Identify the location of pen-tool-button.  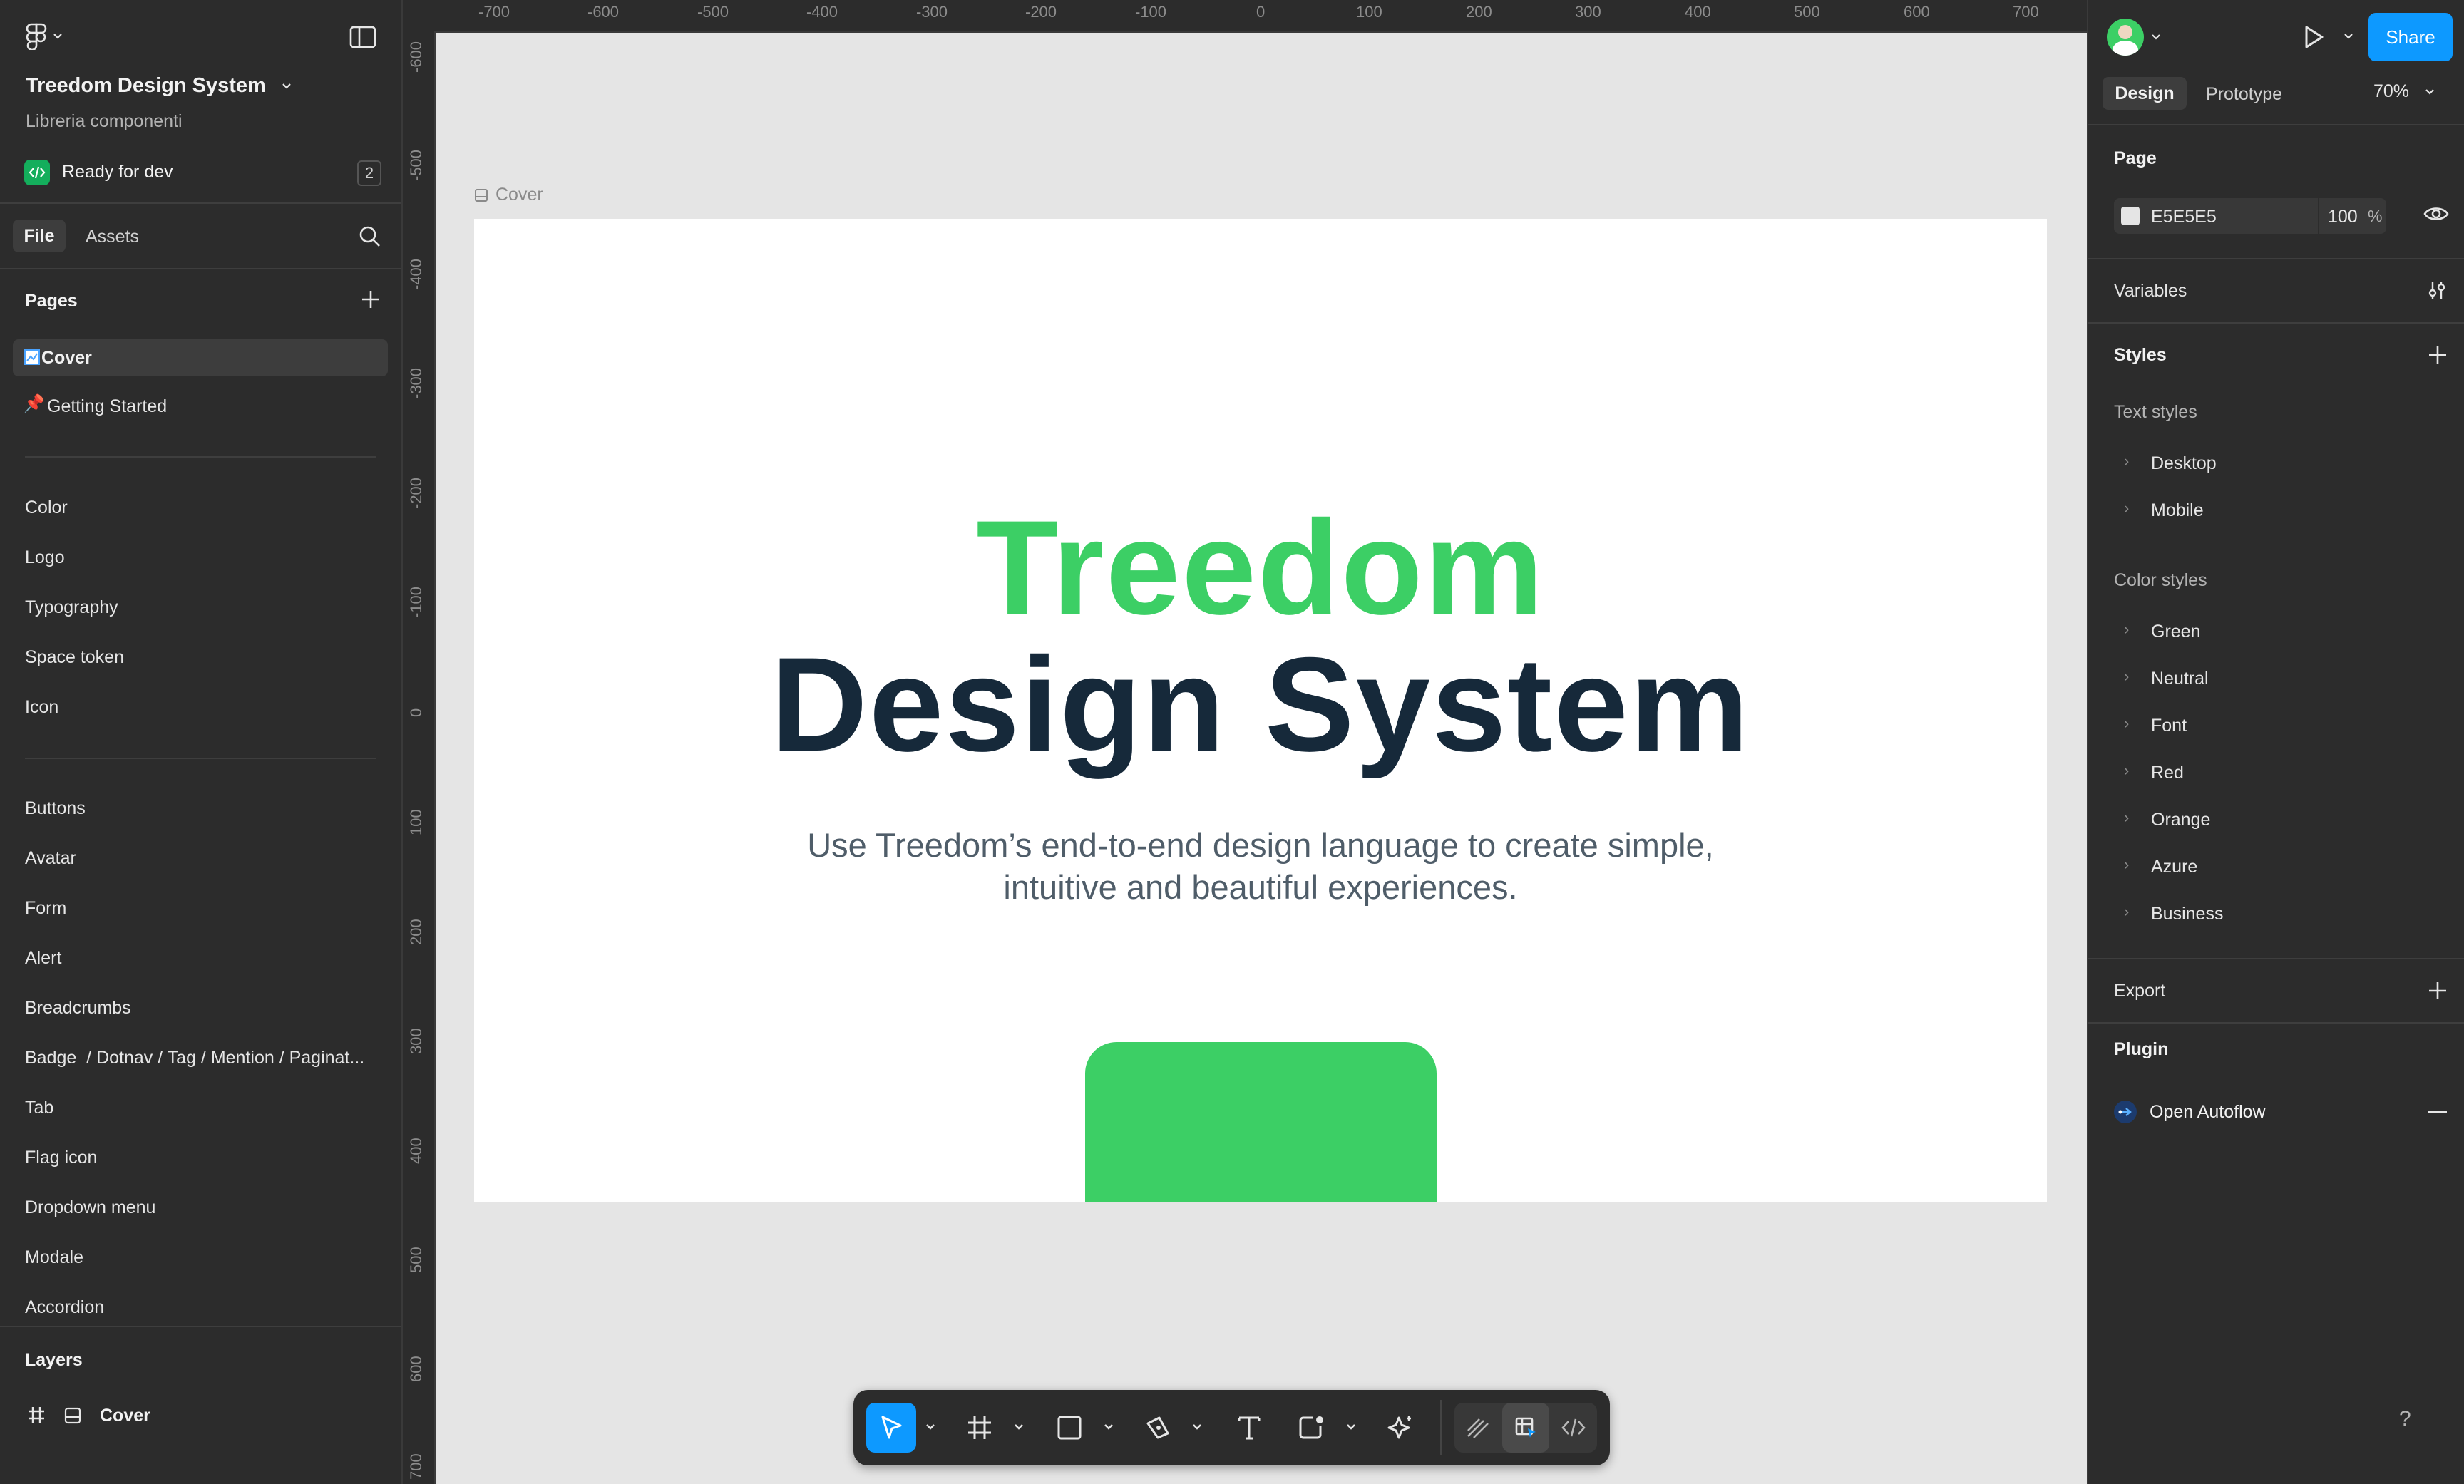
(1158, 1428).